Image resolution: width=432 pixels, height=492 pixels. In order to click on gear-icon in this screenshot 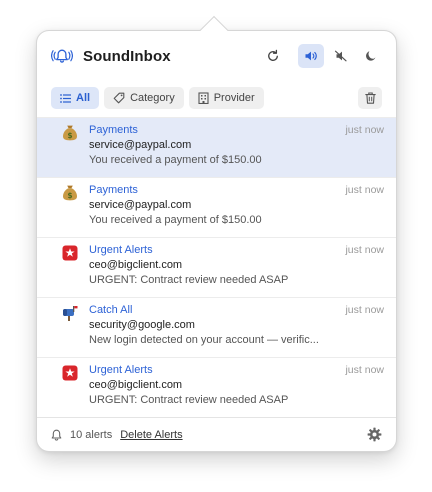, I will do `click(374, 434)`.